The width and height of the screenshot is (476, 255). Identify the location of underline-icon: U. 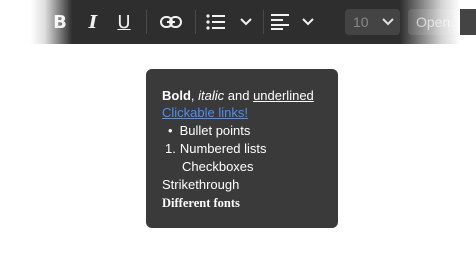
(124, 22).